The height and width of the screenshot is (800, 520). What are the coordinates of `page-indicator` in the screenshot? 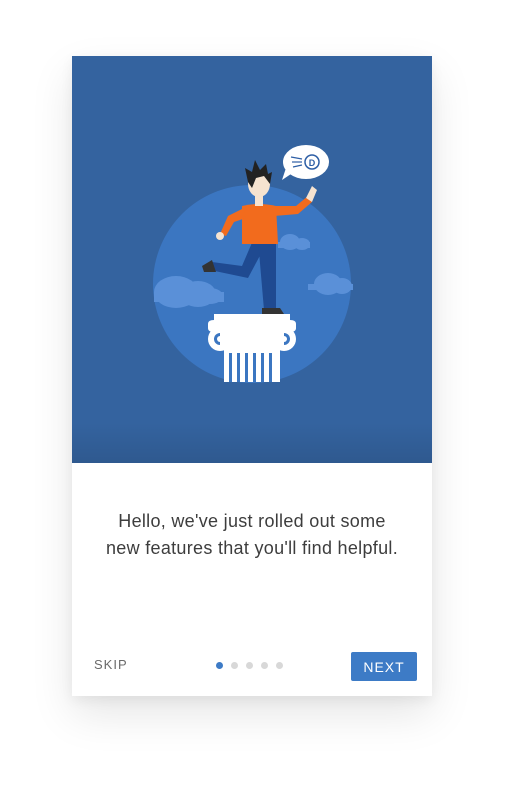 It's located at (249, 666).